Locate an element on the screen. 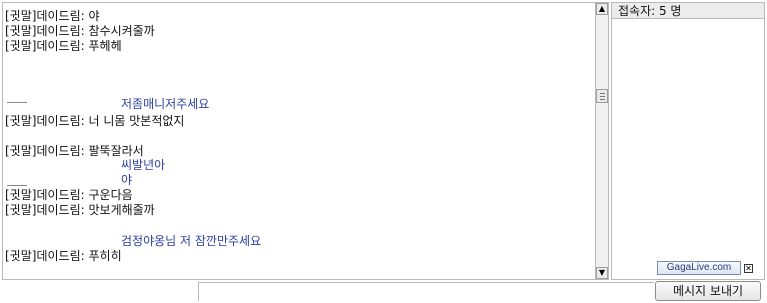  chat-scrollbar: ▲ ▼ is located at coordinates (602, 141).